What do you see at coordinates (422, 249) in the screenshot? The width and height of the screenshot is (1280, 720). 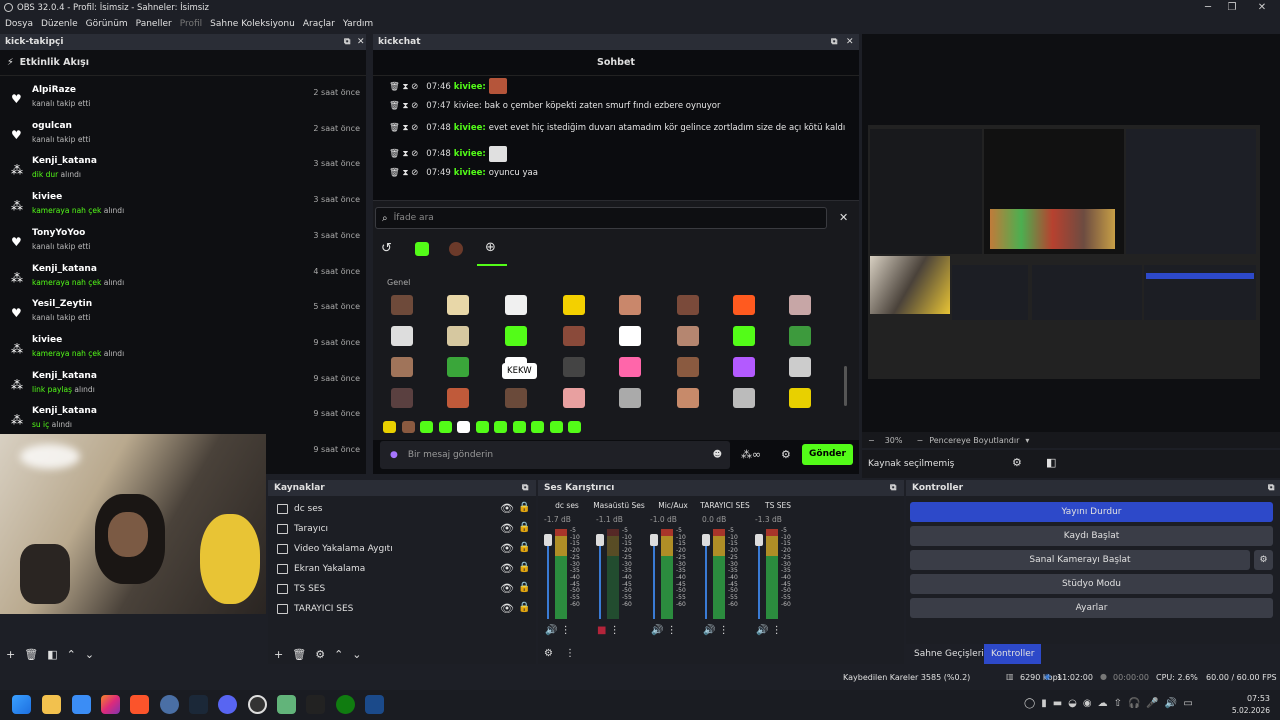 I see `kick-emotes-icon` at bounding box center [422, 249].